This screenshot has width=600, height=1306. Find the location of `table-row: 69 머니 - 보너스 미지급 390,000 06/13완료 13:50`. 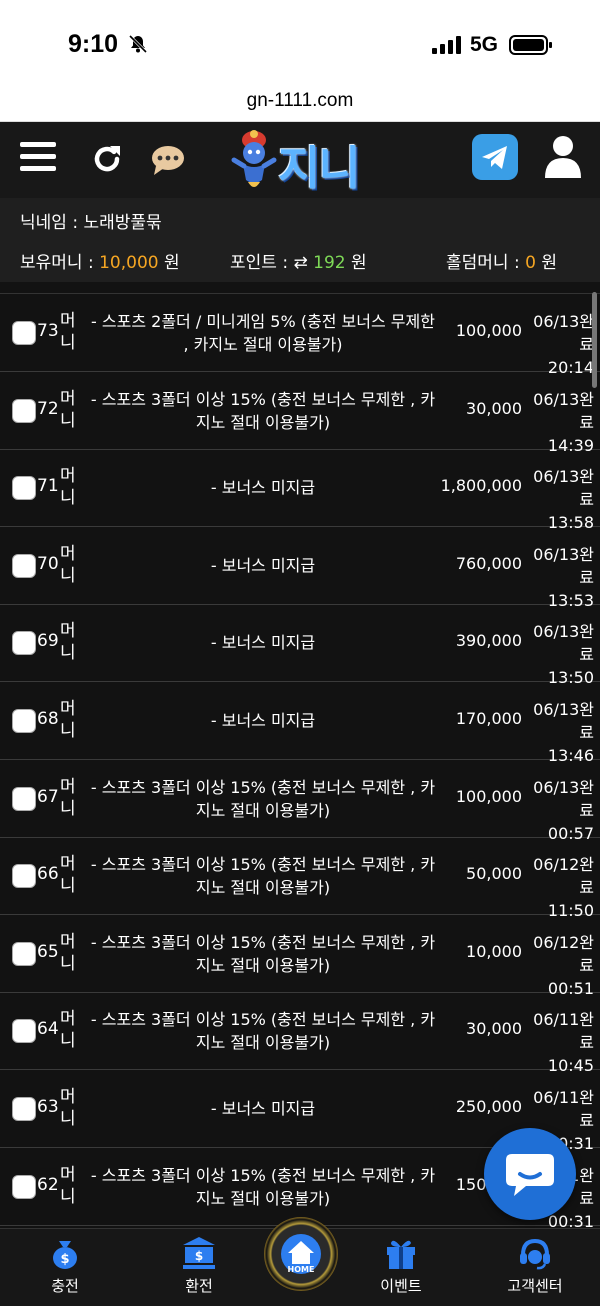

table-row: 69 머니 - 보너스 미지급 390,000 06/13완료 13:50 is located at coordinates (300, 645).